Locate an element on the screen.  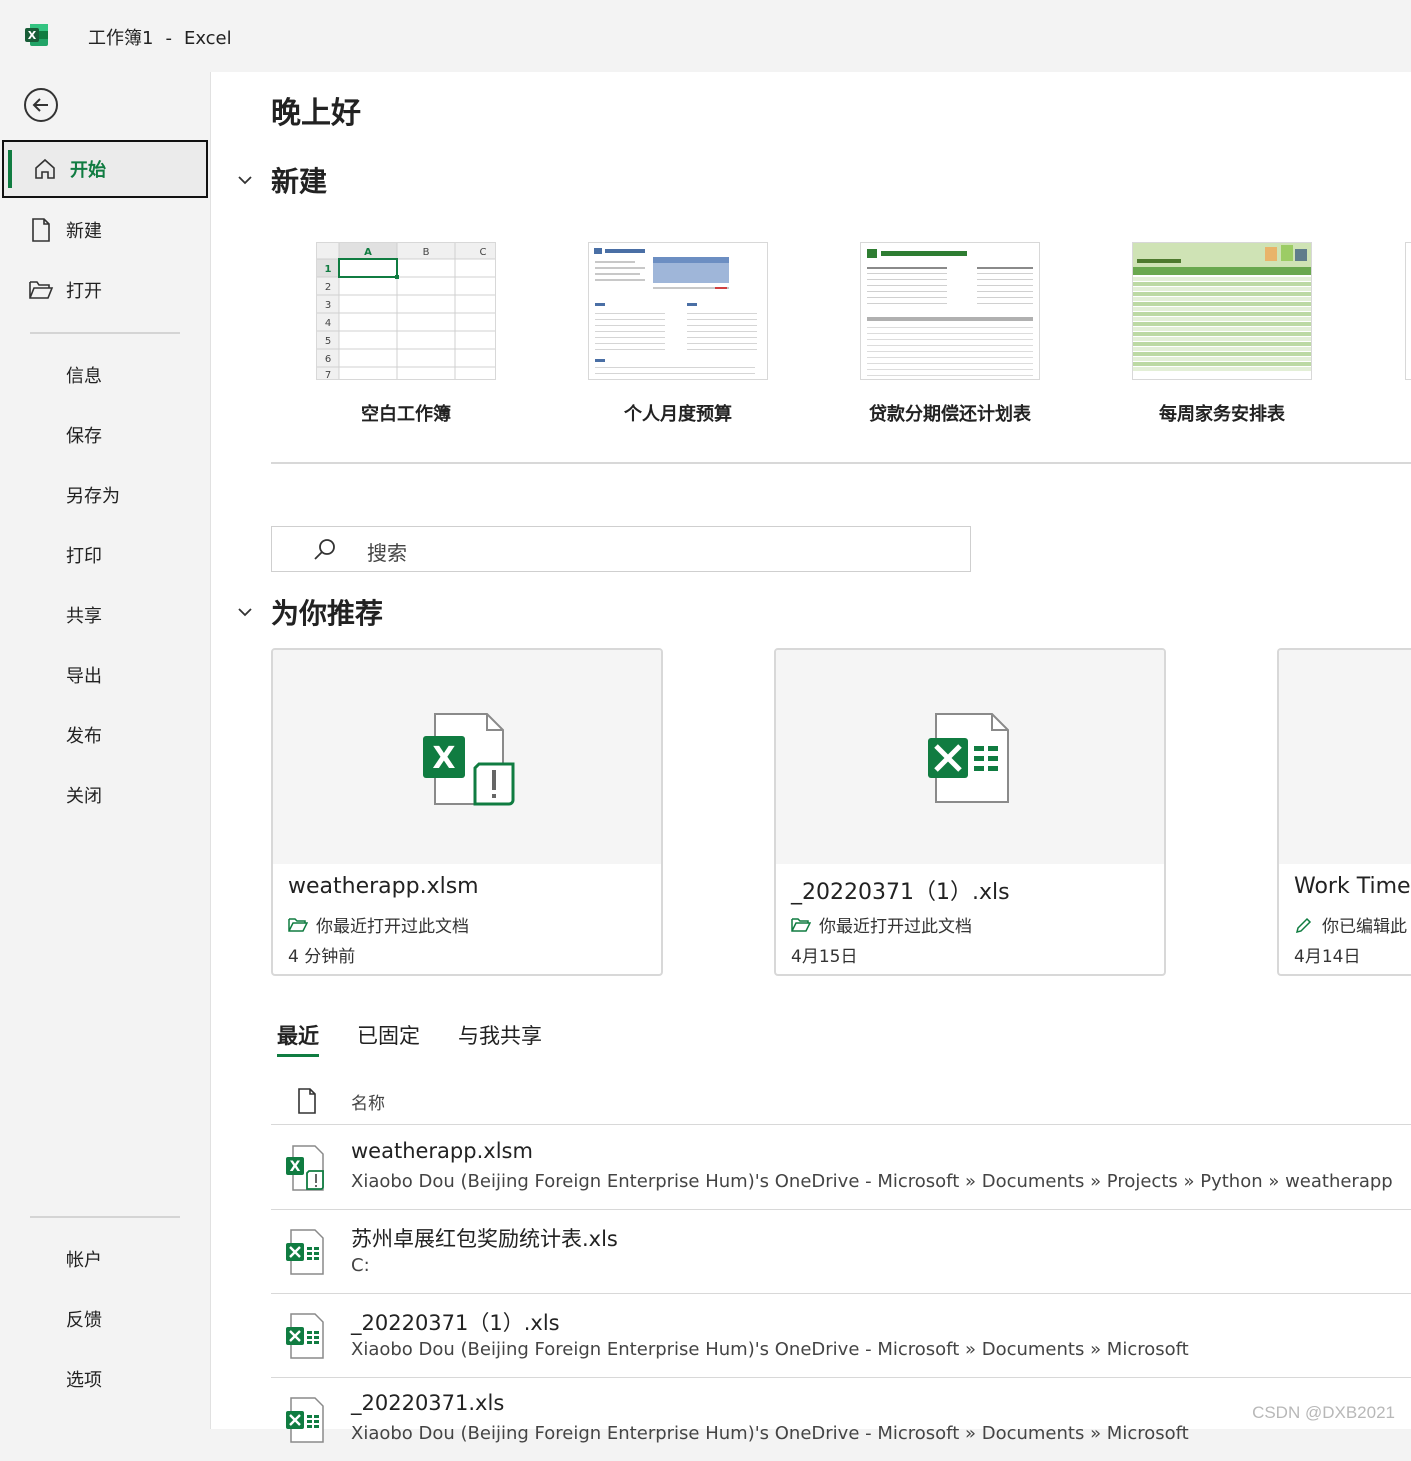
file-list-header: 名称 is located at coordinates (841, 1104).